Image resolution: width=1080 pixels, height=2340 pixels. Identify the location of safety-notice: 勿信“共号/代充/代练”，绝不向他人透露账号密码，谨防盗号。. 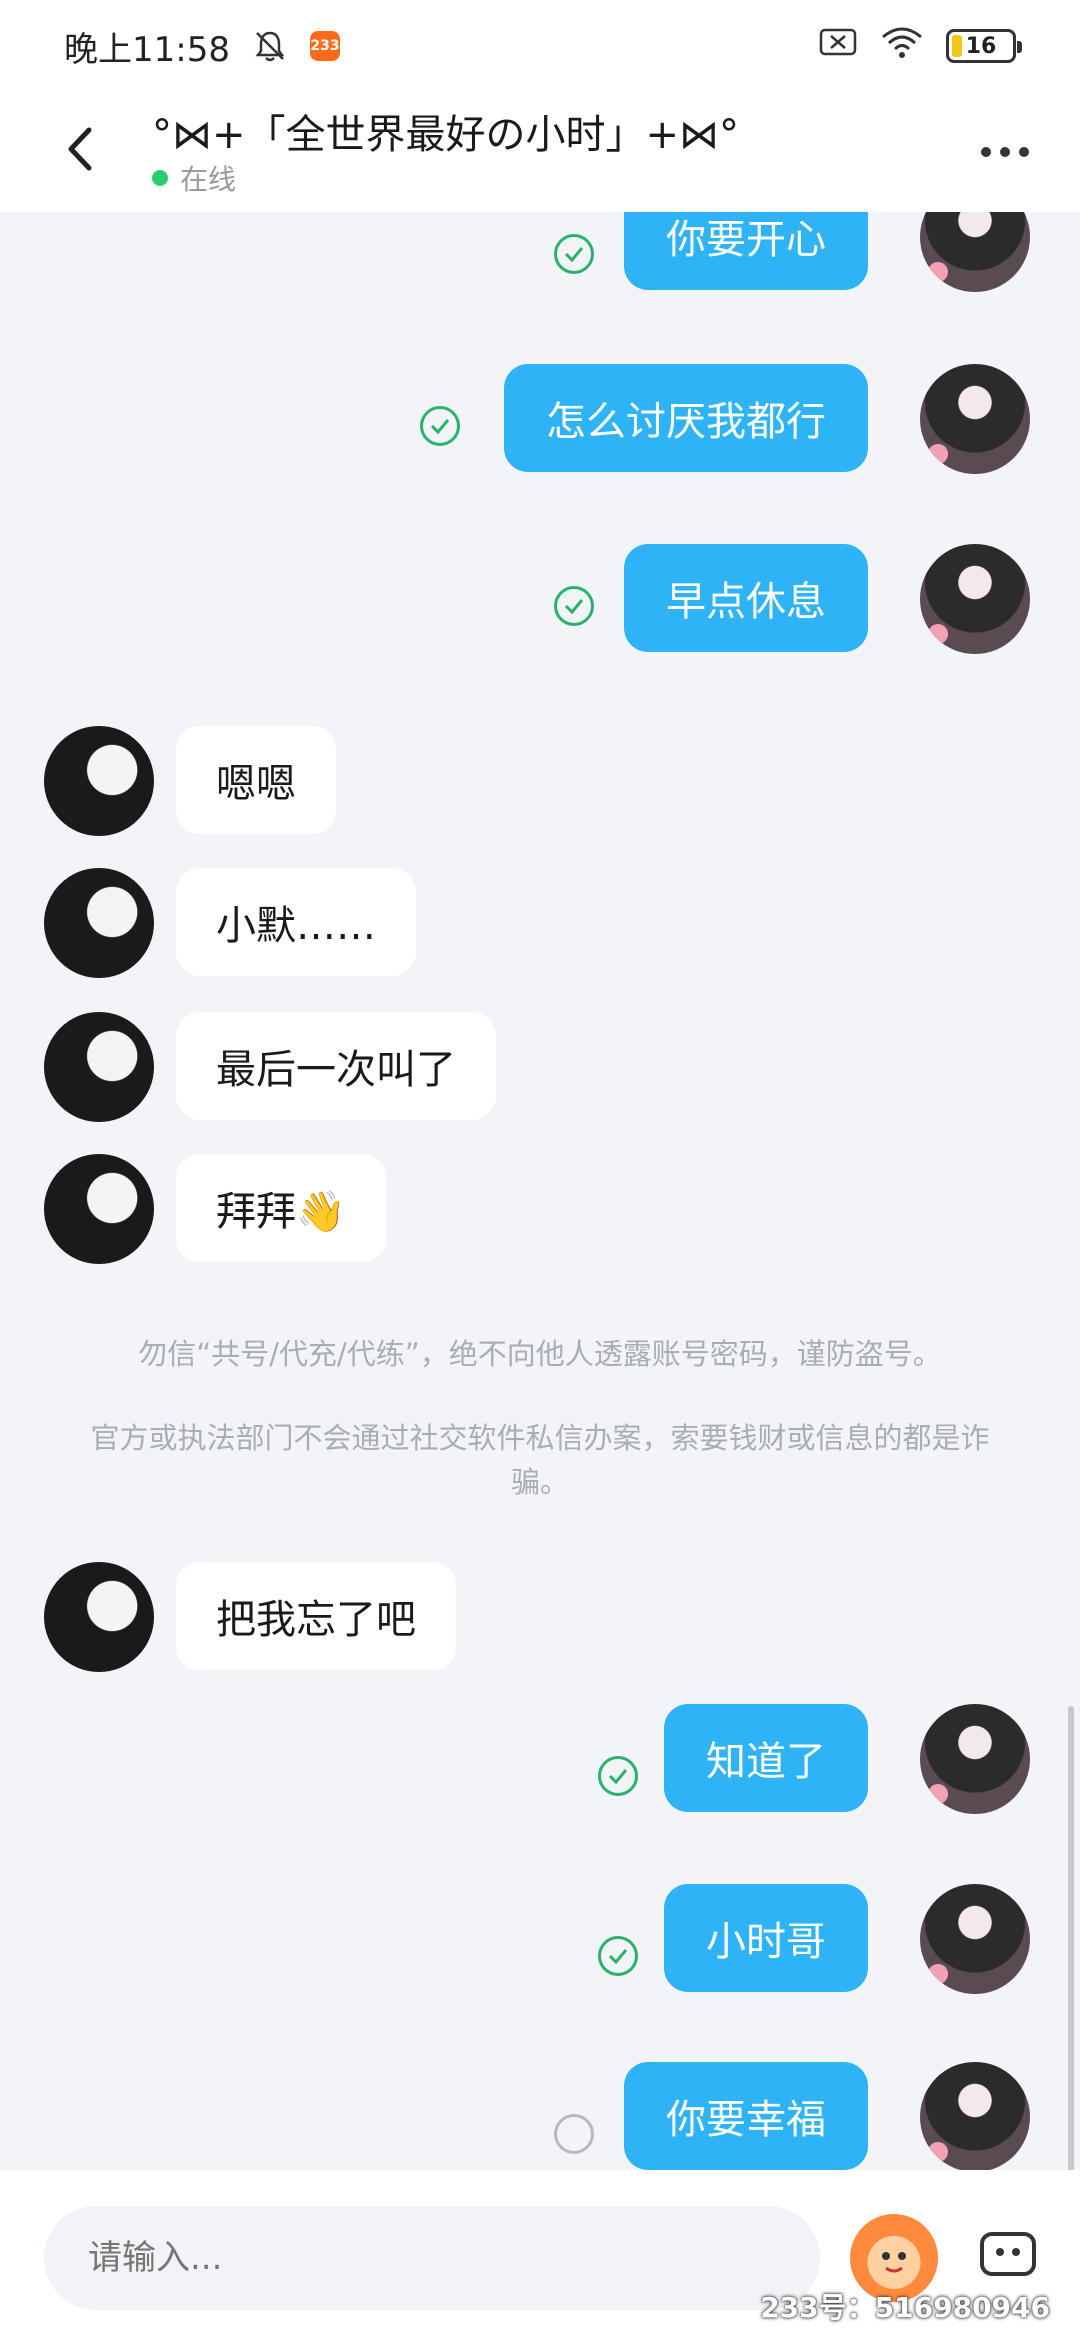
(540, 1354).